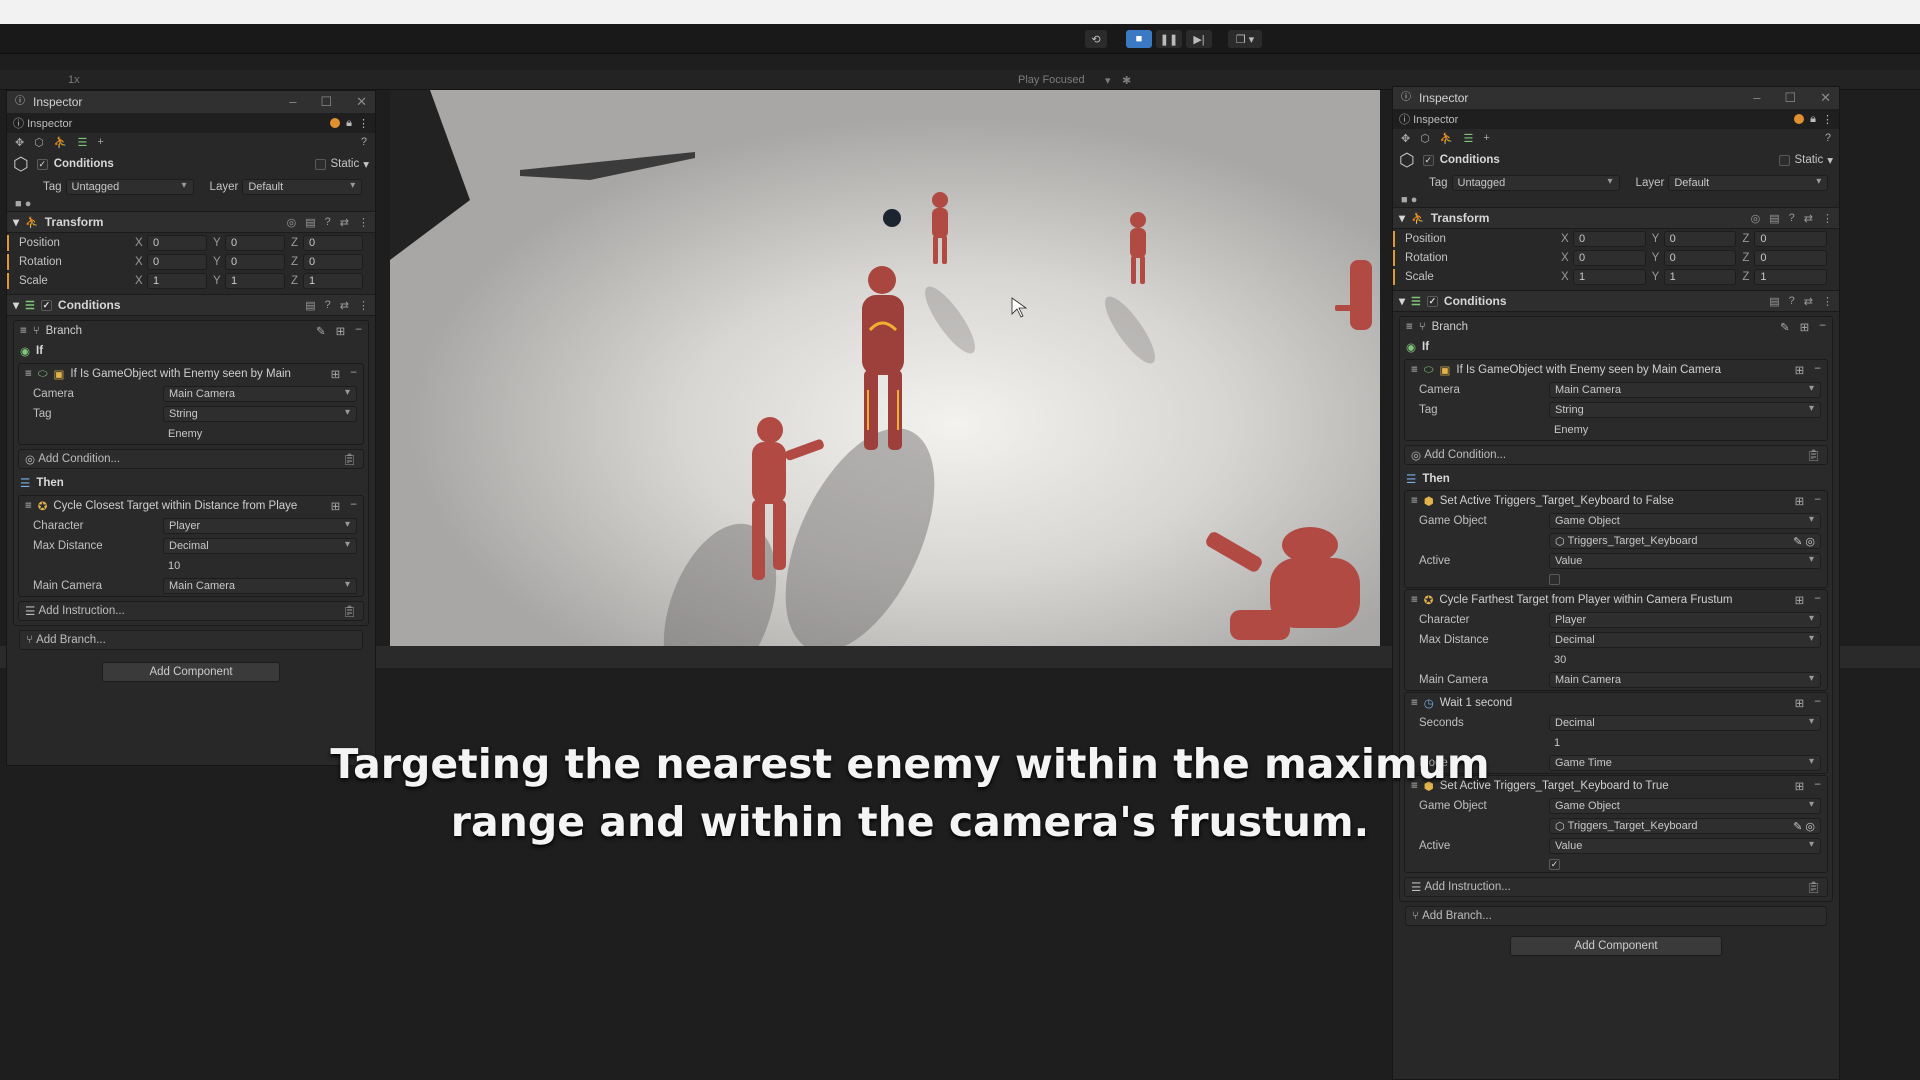  What do you see at coordinates (74, 80) in the screenshot?
I see `playmode-speed: 1x` at bounding box center [74, 80].